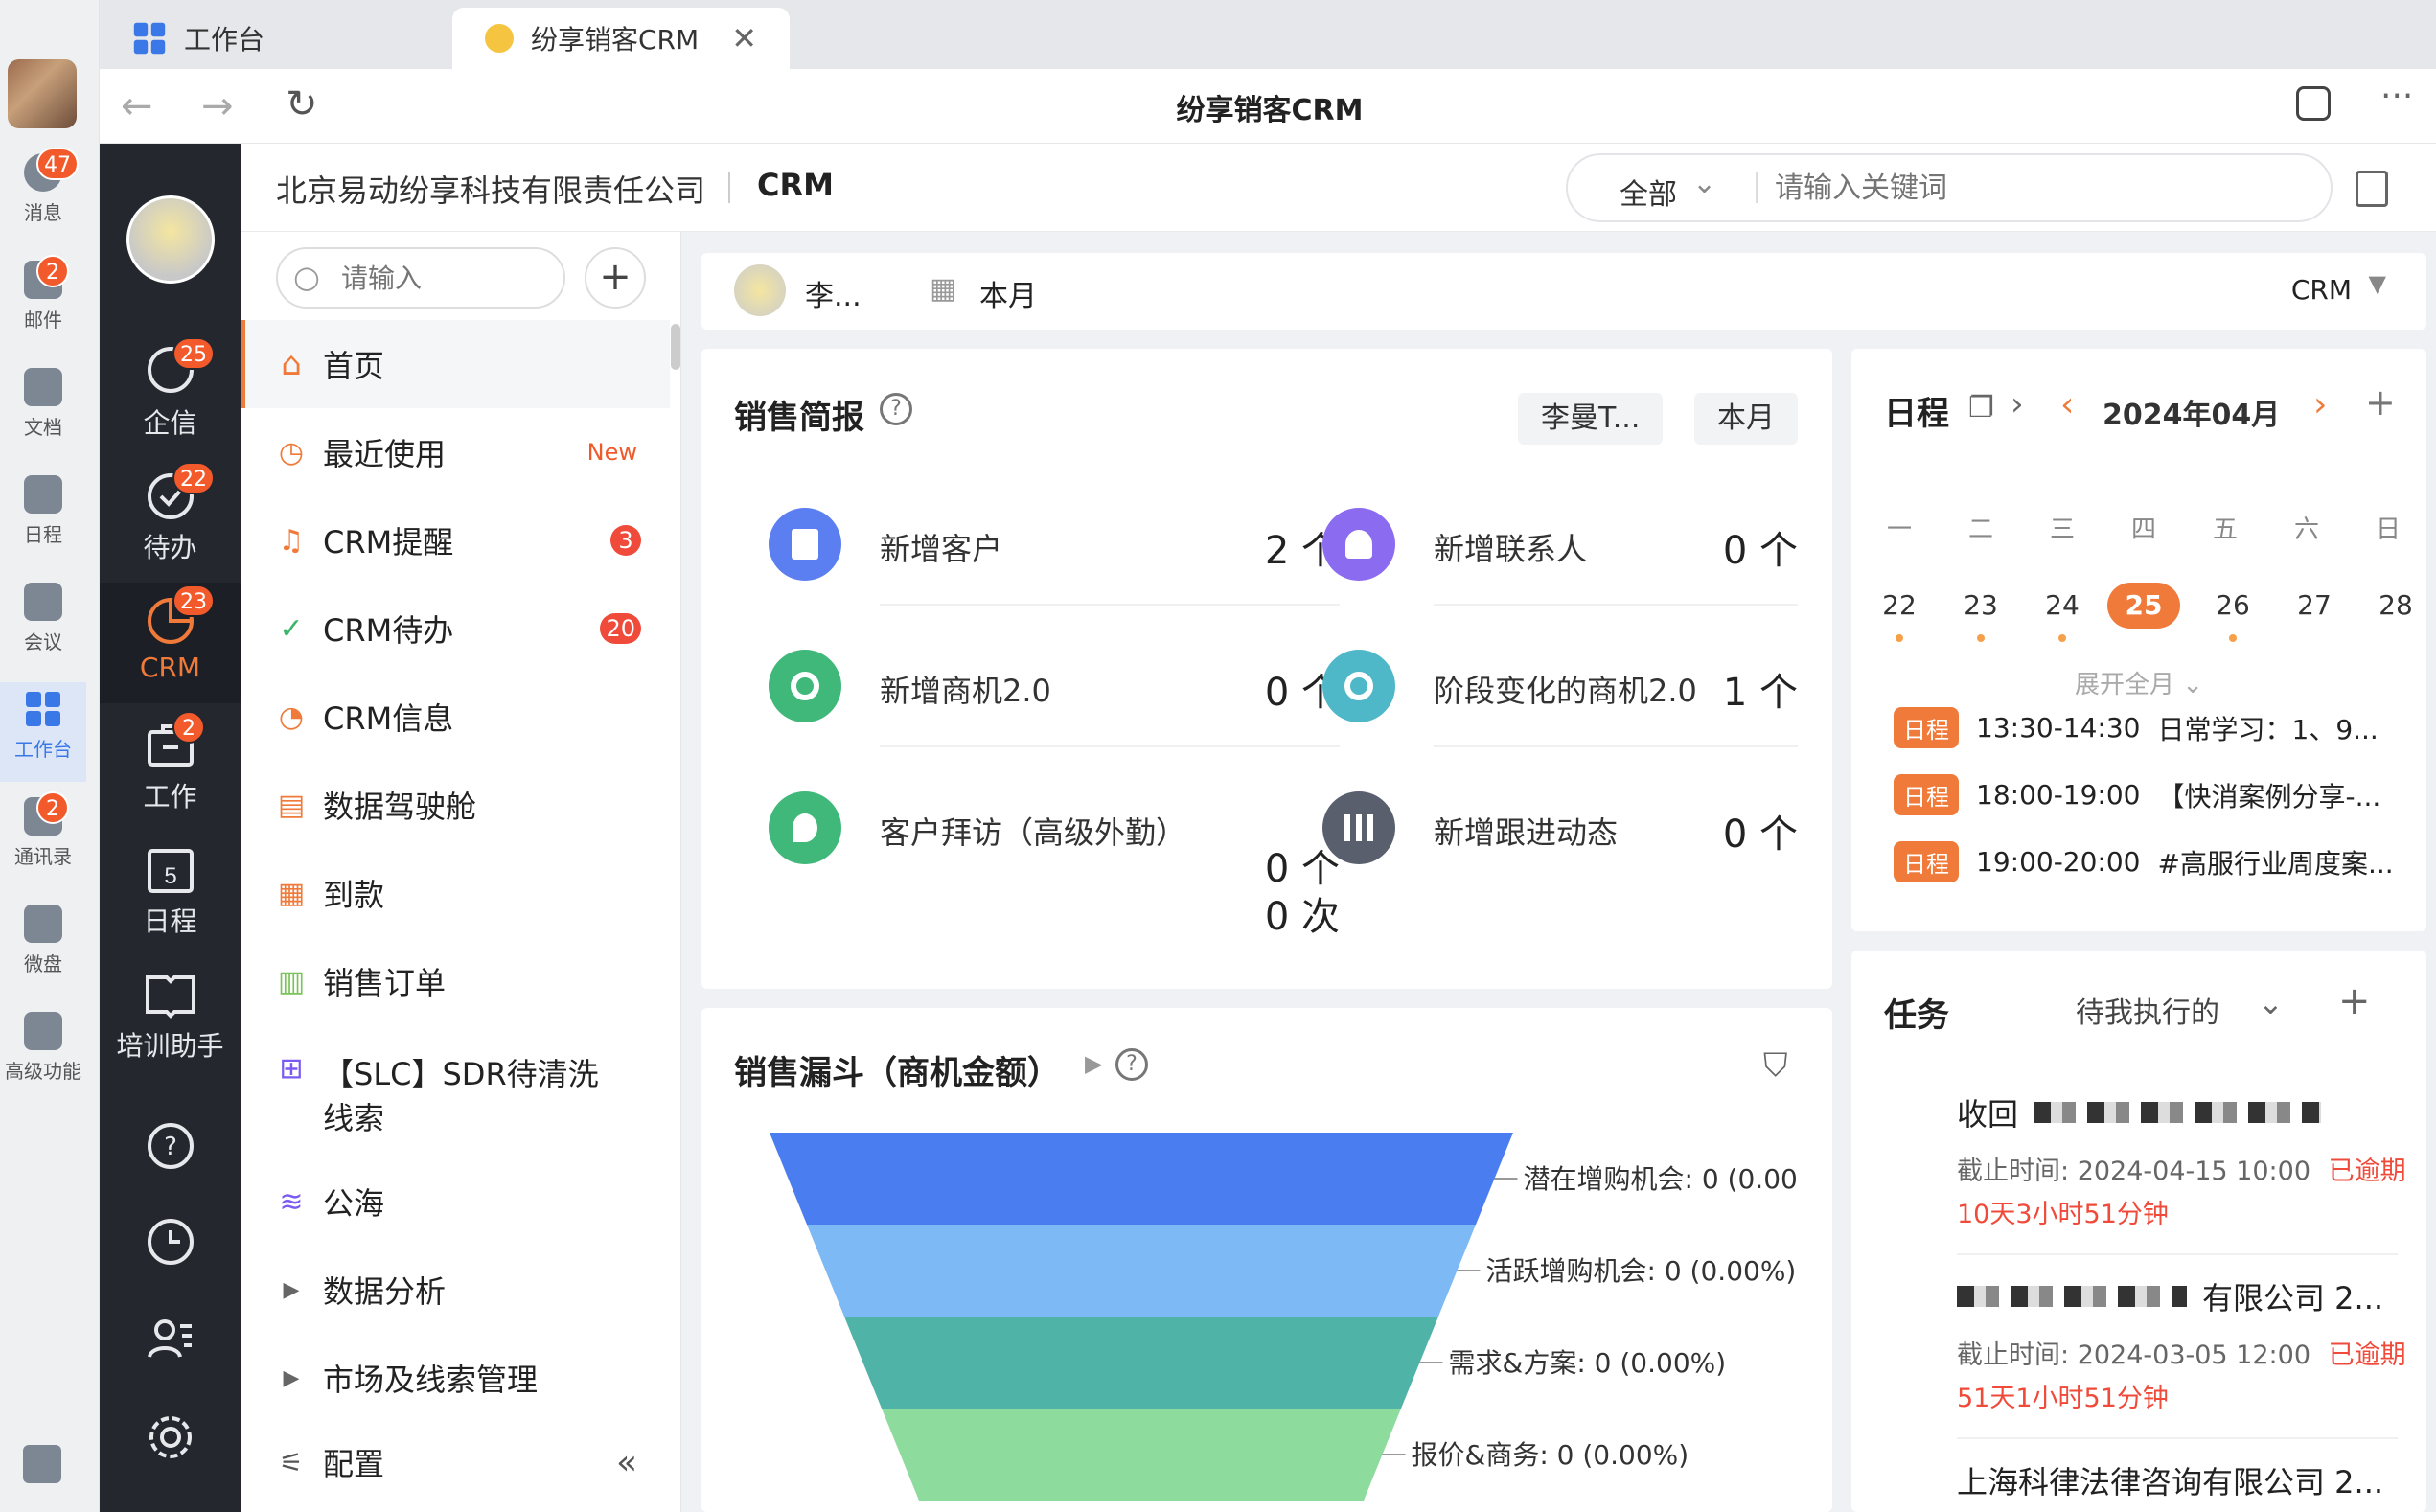  What do you see at coordinates (455, 893) in the screenshot?
I see `menu-item-payment: ▦ 到款` at bounding box center [455, 893].